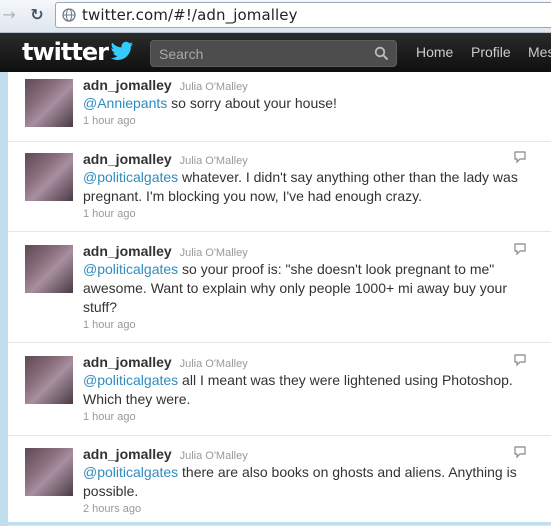 Image resolution: width=551 pixels, height=526 pixels. I want to click on bird-icon, so click(122, 50).